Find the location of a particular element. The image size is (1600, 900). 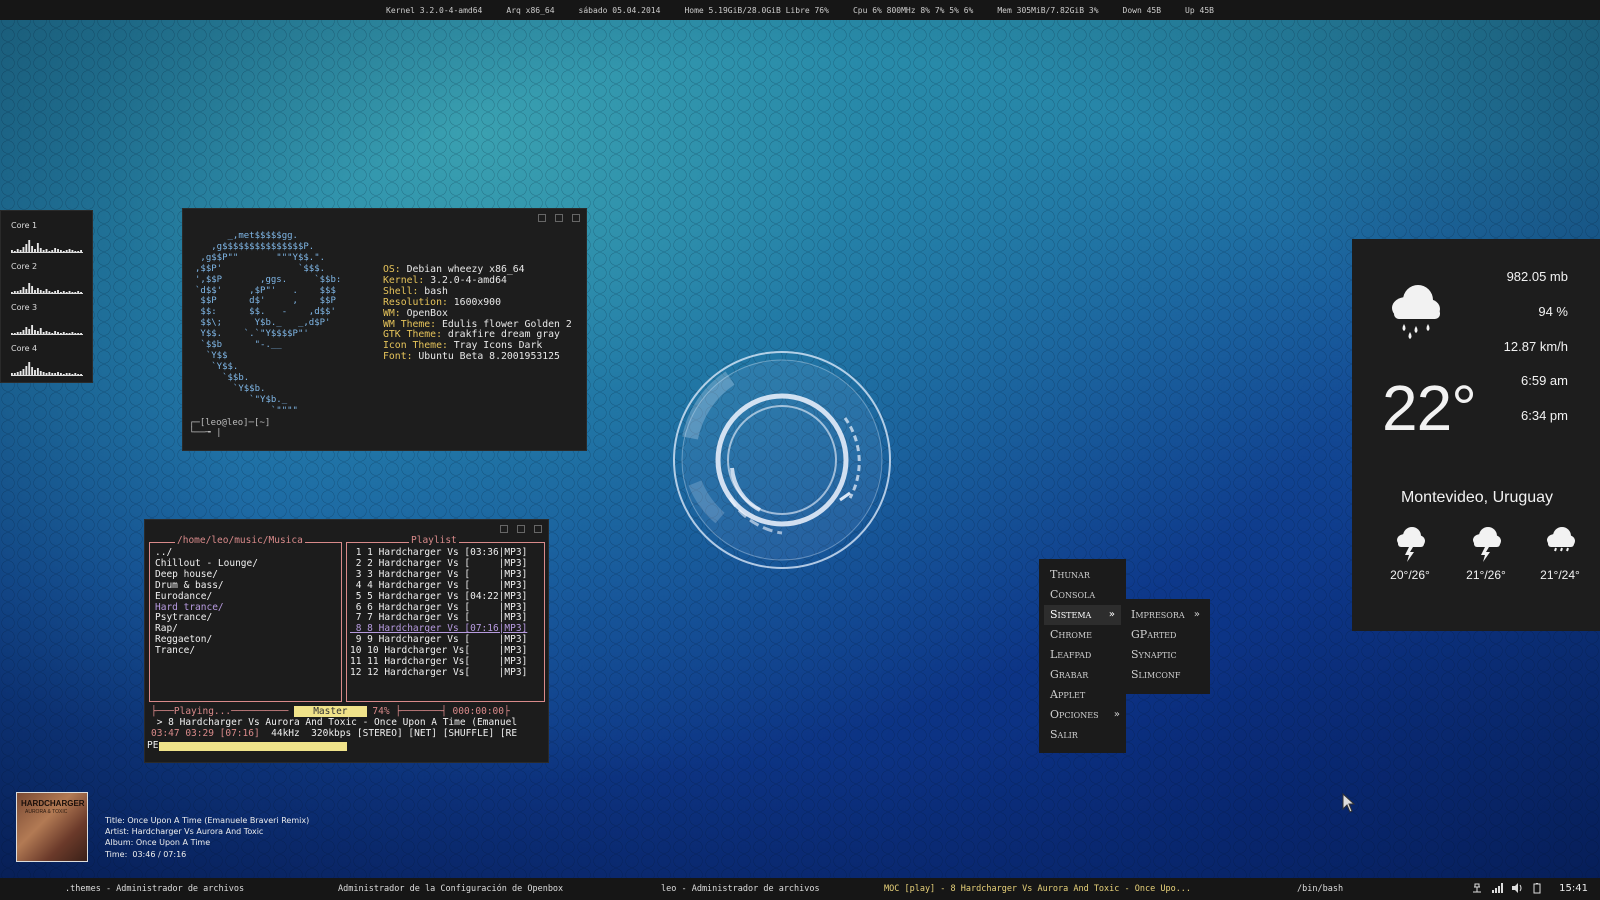

mouse-cursor-icon is located at coordinates (1349, 803).